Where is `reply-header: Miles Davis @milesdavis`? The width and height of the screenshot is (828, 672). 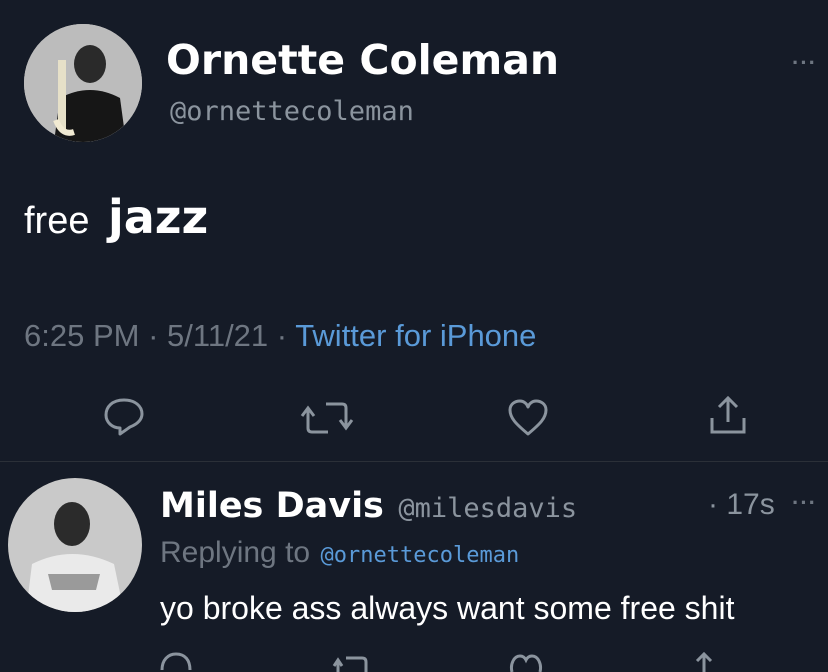
reply-header: Miles Davis @milesdavis is located at coordinates (368, 506).